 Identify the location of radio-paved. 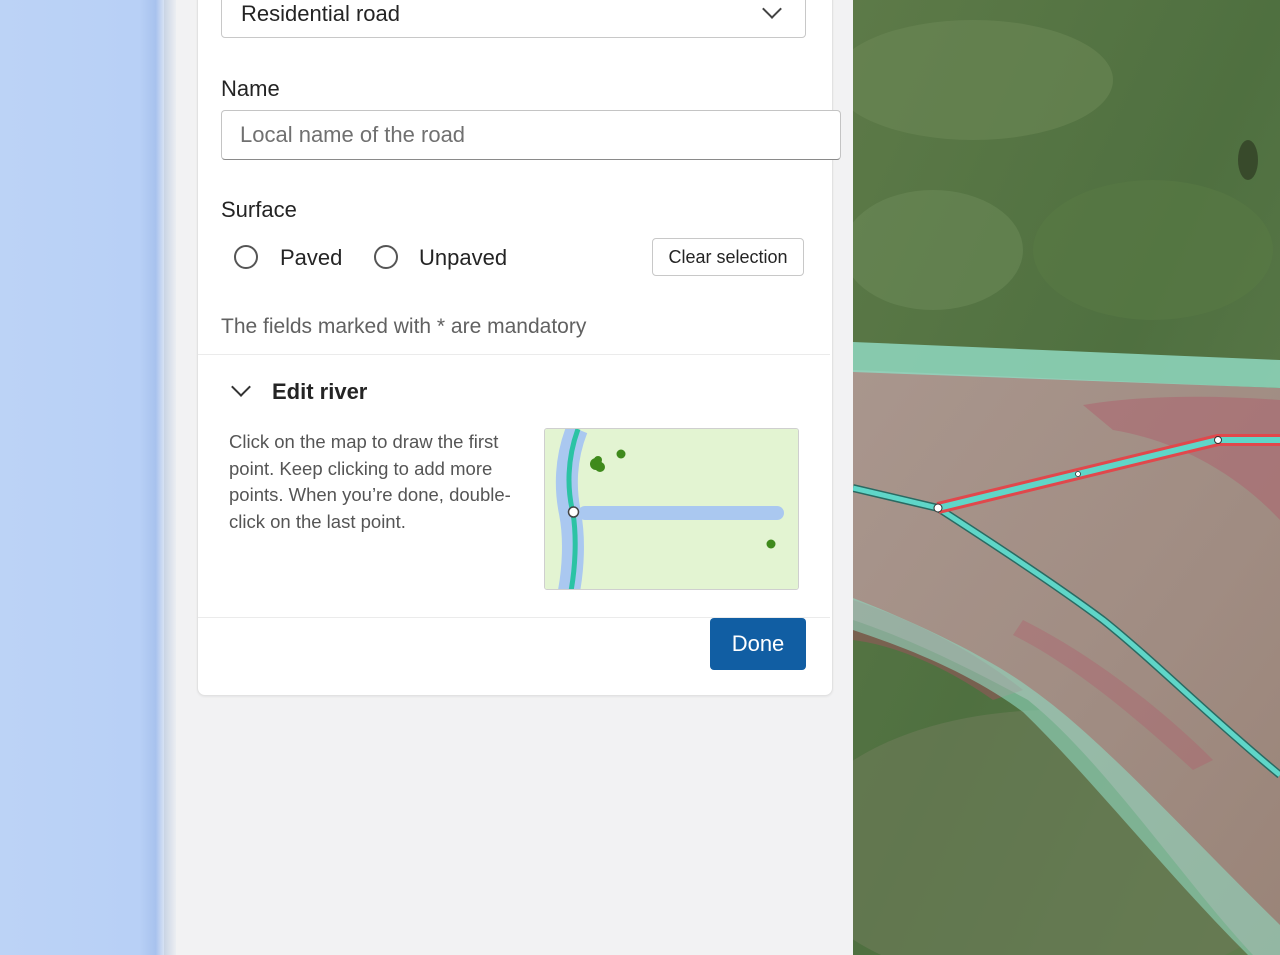
(246, 257).